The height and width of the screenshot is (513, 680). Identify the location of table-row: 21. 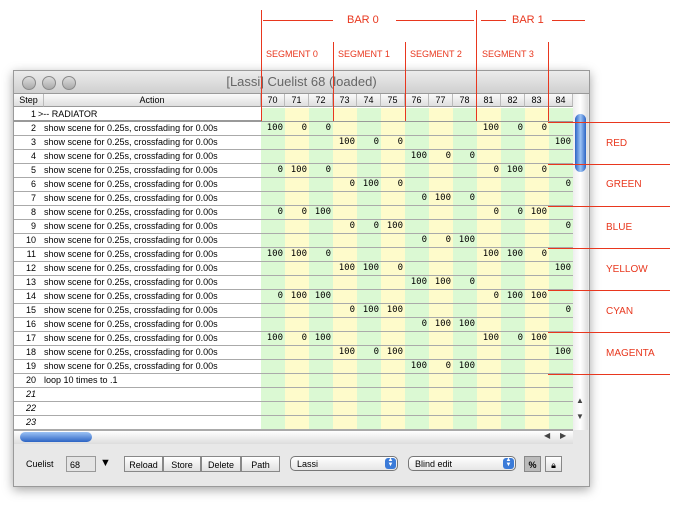
(293, 395).